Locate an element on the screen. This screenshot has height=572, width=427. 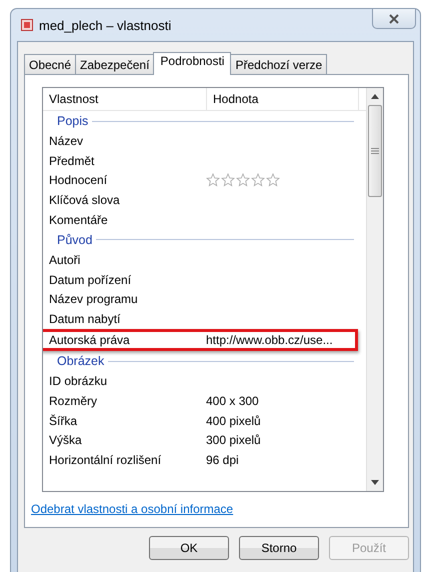
scrollbar is located at coordinates (374, 289).